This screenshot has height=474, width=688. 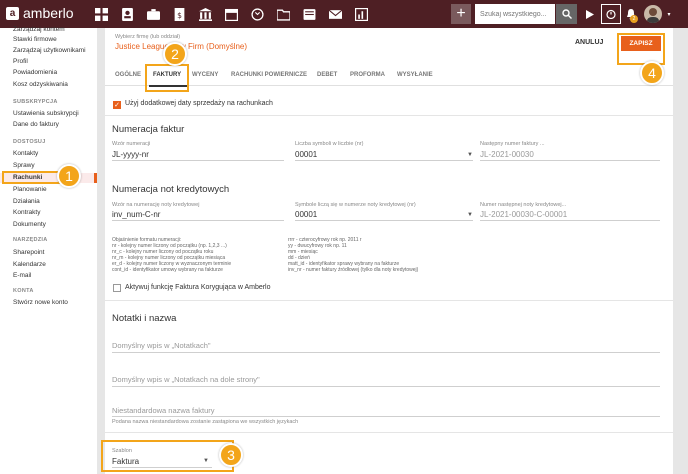 I want to click on tab-debit: DEBET, so click(x=327, y=75).